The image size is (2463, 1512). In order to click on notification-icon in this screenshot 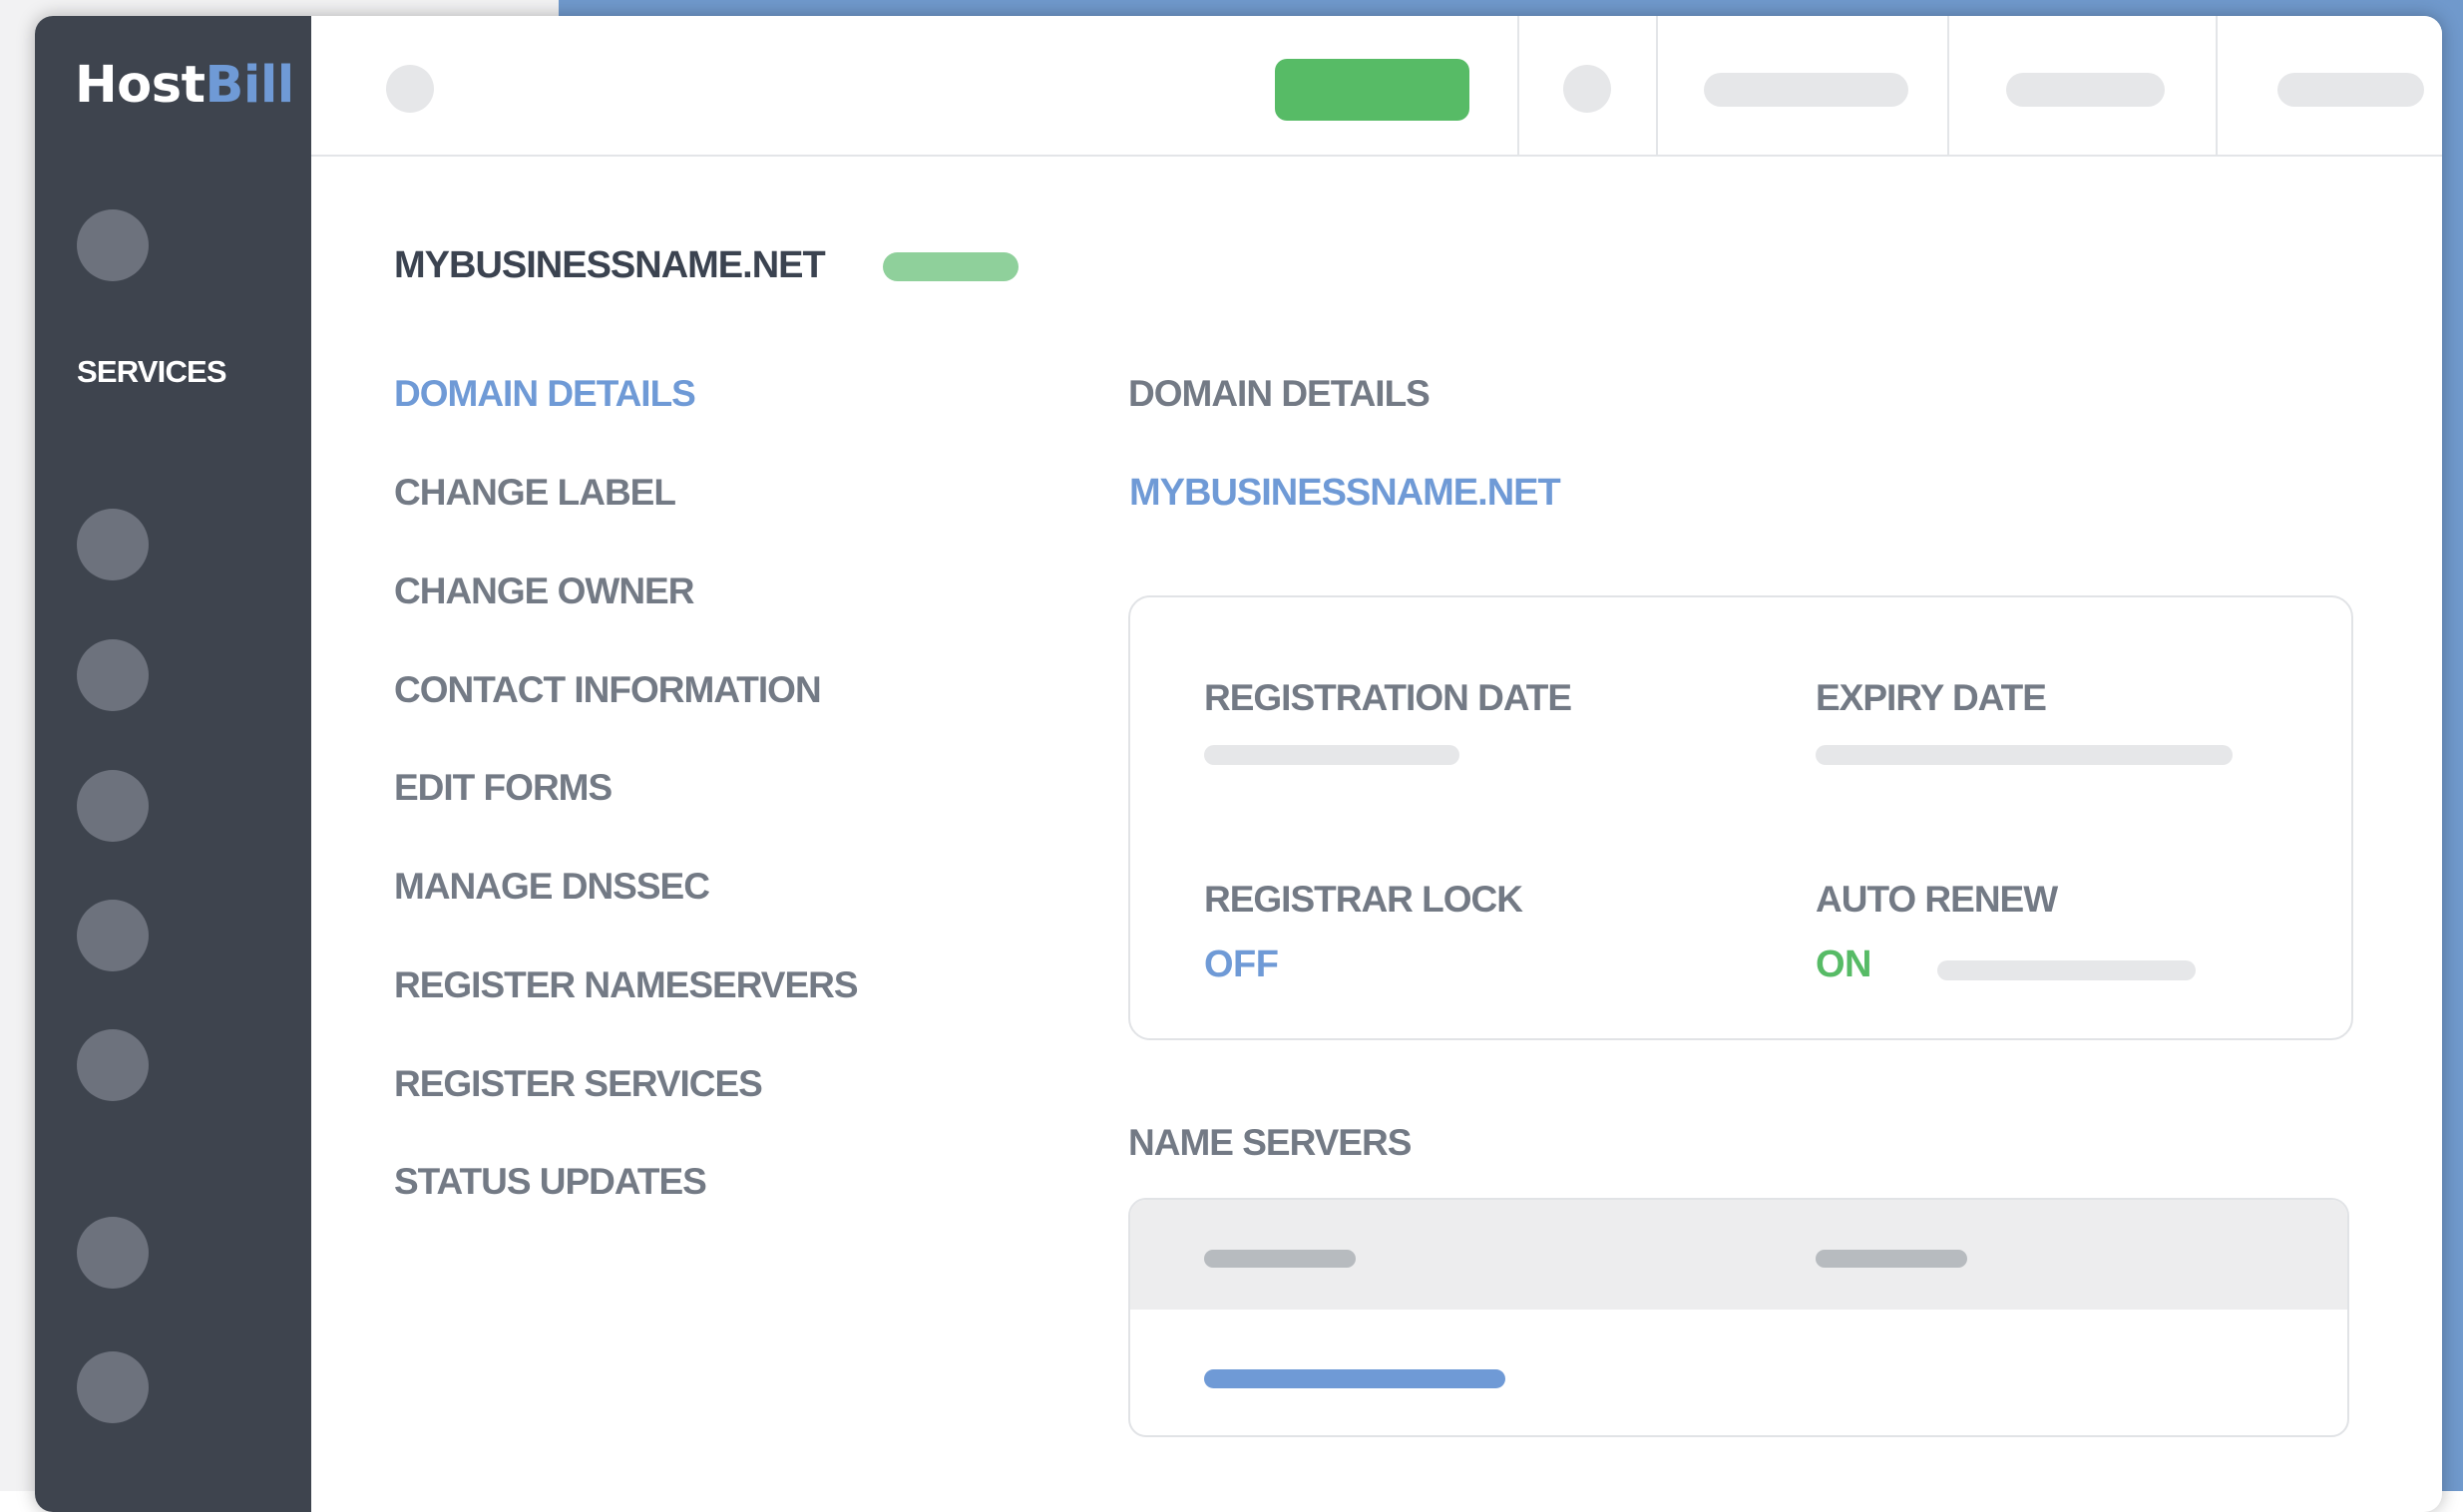, I will do `click(1587, 89)`.